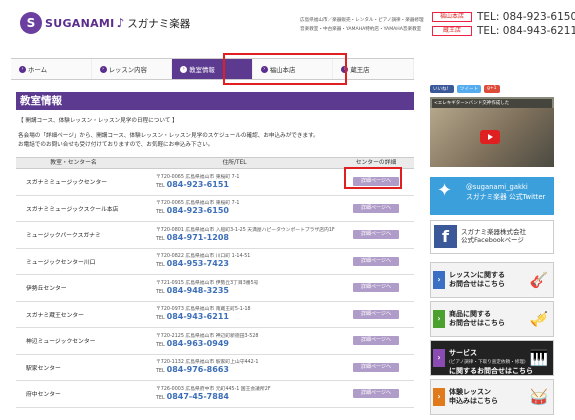 Image resolution: width=575 pixels, height=420 pixels. What do you see at coordinates (247, 264) in the screenshot?
I see `center-tel: TEL 084-953-7423` at bounding box center [247, 264].